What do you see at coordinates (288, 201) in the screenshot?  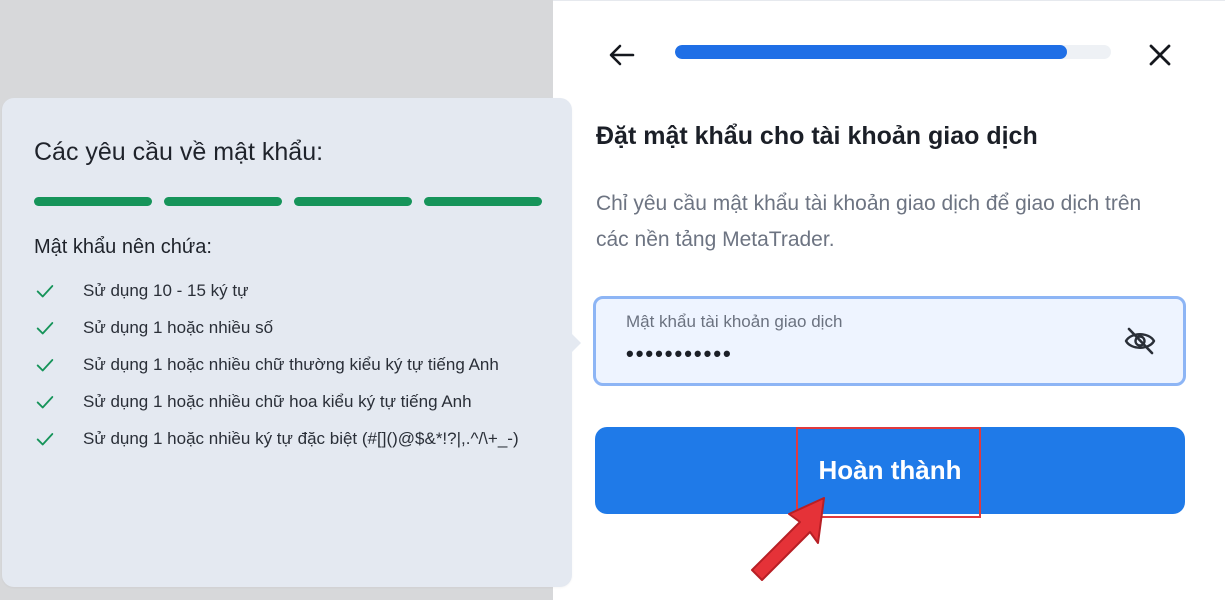 I see `password-strength-meter` at bounding box center [288, 201].